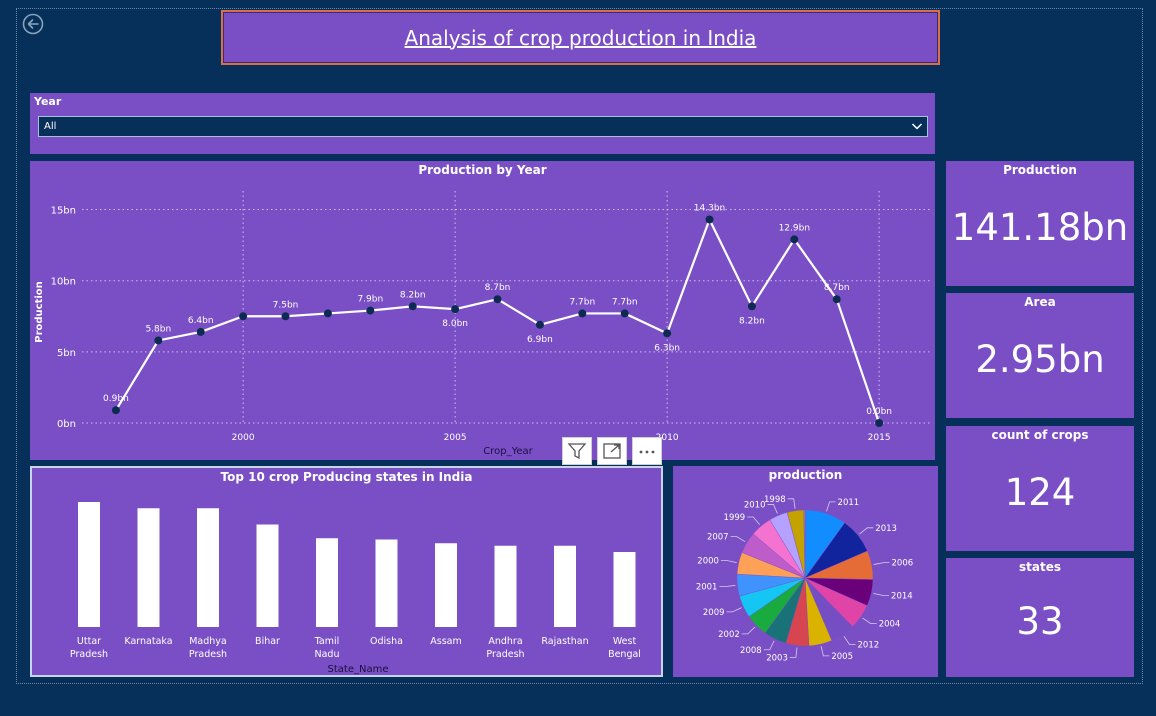 The width and height of the screenshot is (1156, 716). What do you see at coordinates (243, 438) in the screenshot?
I see `x-tick-label: 2000` at bounding box center [243, 438].